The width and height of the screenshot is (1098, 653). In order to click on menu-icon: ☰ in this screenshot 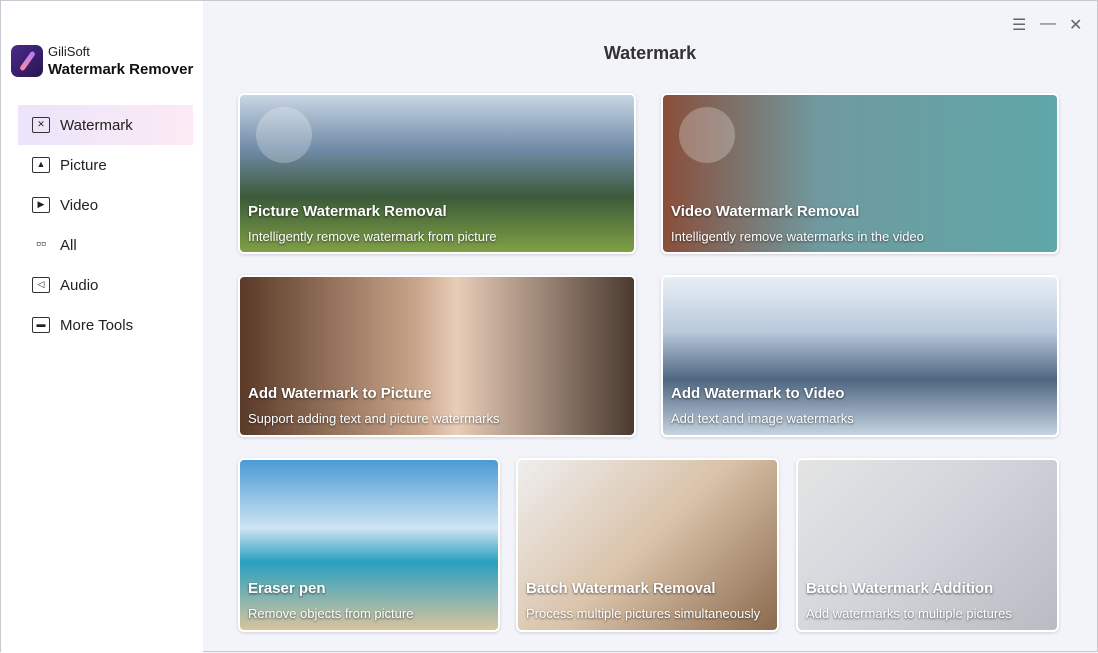, I will do `click(1019, 25)`.